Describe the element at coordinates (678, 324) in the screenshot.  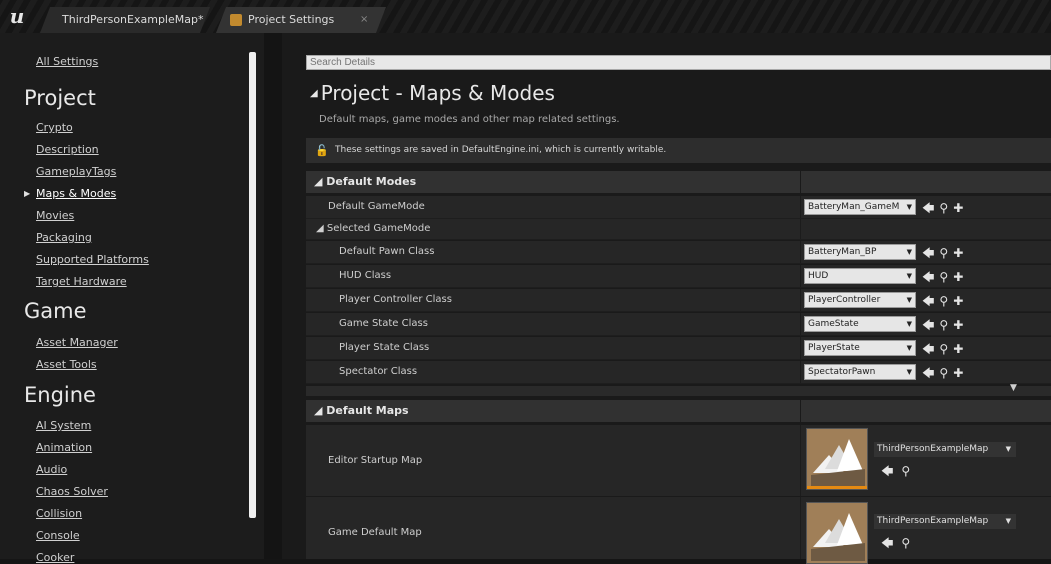
I see `row-game-state-class: Game State Class GameState ▼ 🡄 ⚲ ✚` at that location.